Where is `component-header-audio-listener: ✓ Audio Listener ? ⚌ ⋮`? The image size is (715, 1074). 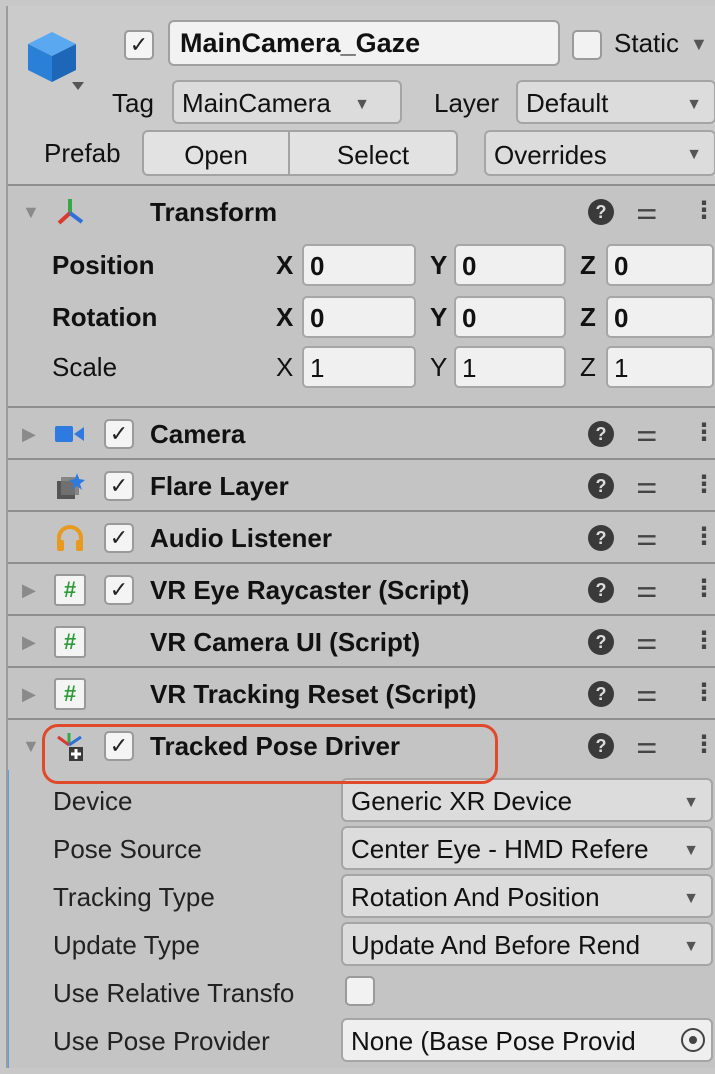
component-header-audio-listener: ✓ Audio Listener ? ⚌ ⋮ is located at coordinates (361, 536).